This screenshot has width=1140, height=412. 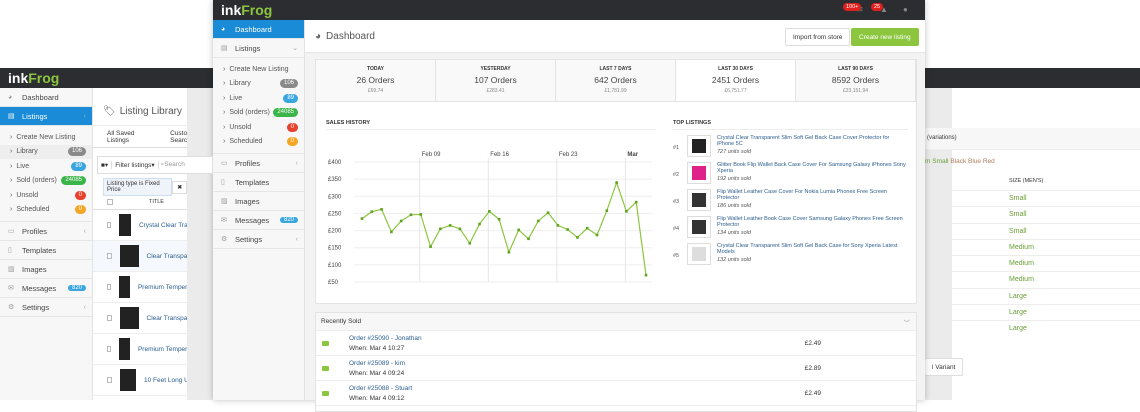 I want to click on images-icon: ▨, so click(x=11, y=269).